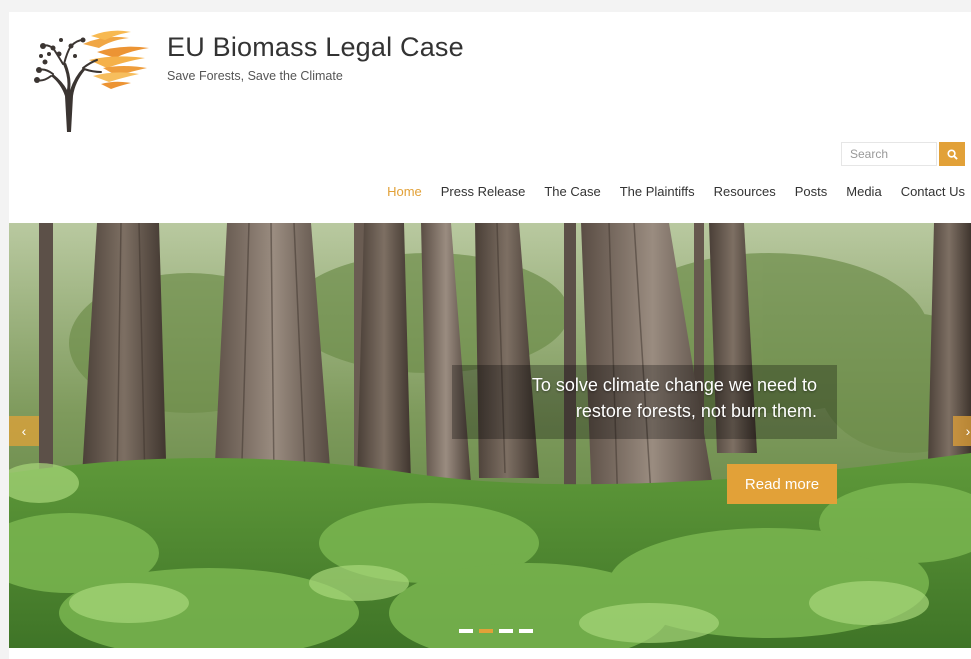  Describe the element at coordinates (863, 192) in the screenshot. I see `nav-item-media: Media` at that location.